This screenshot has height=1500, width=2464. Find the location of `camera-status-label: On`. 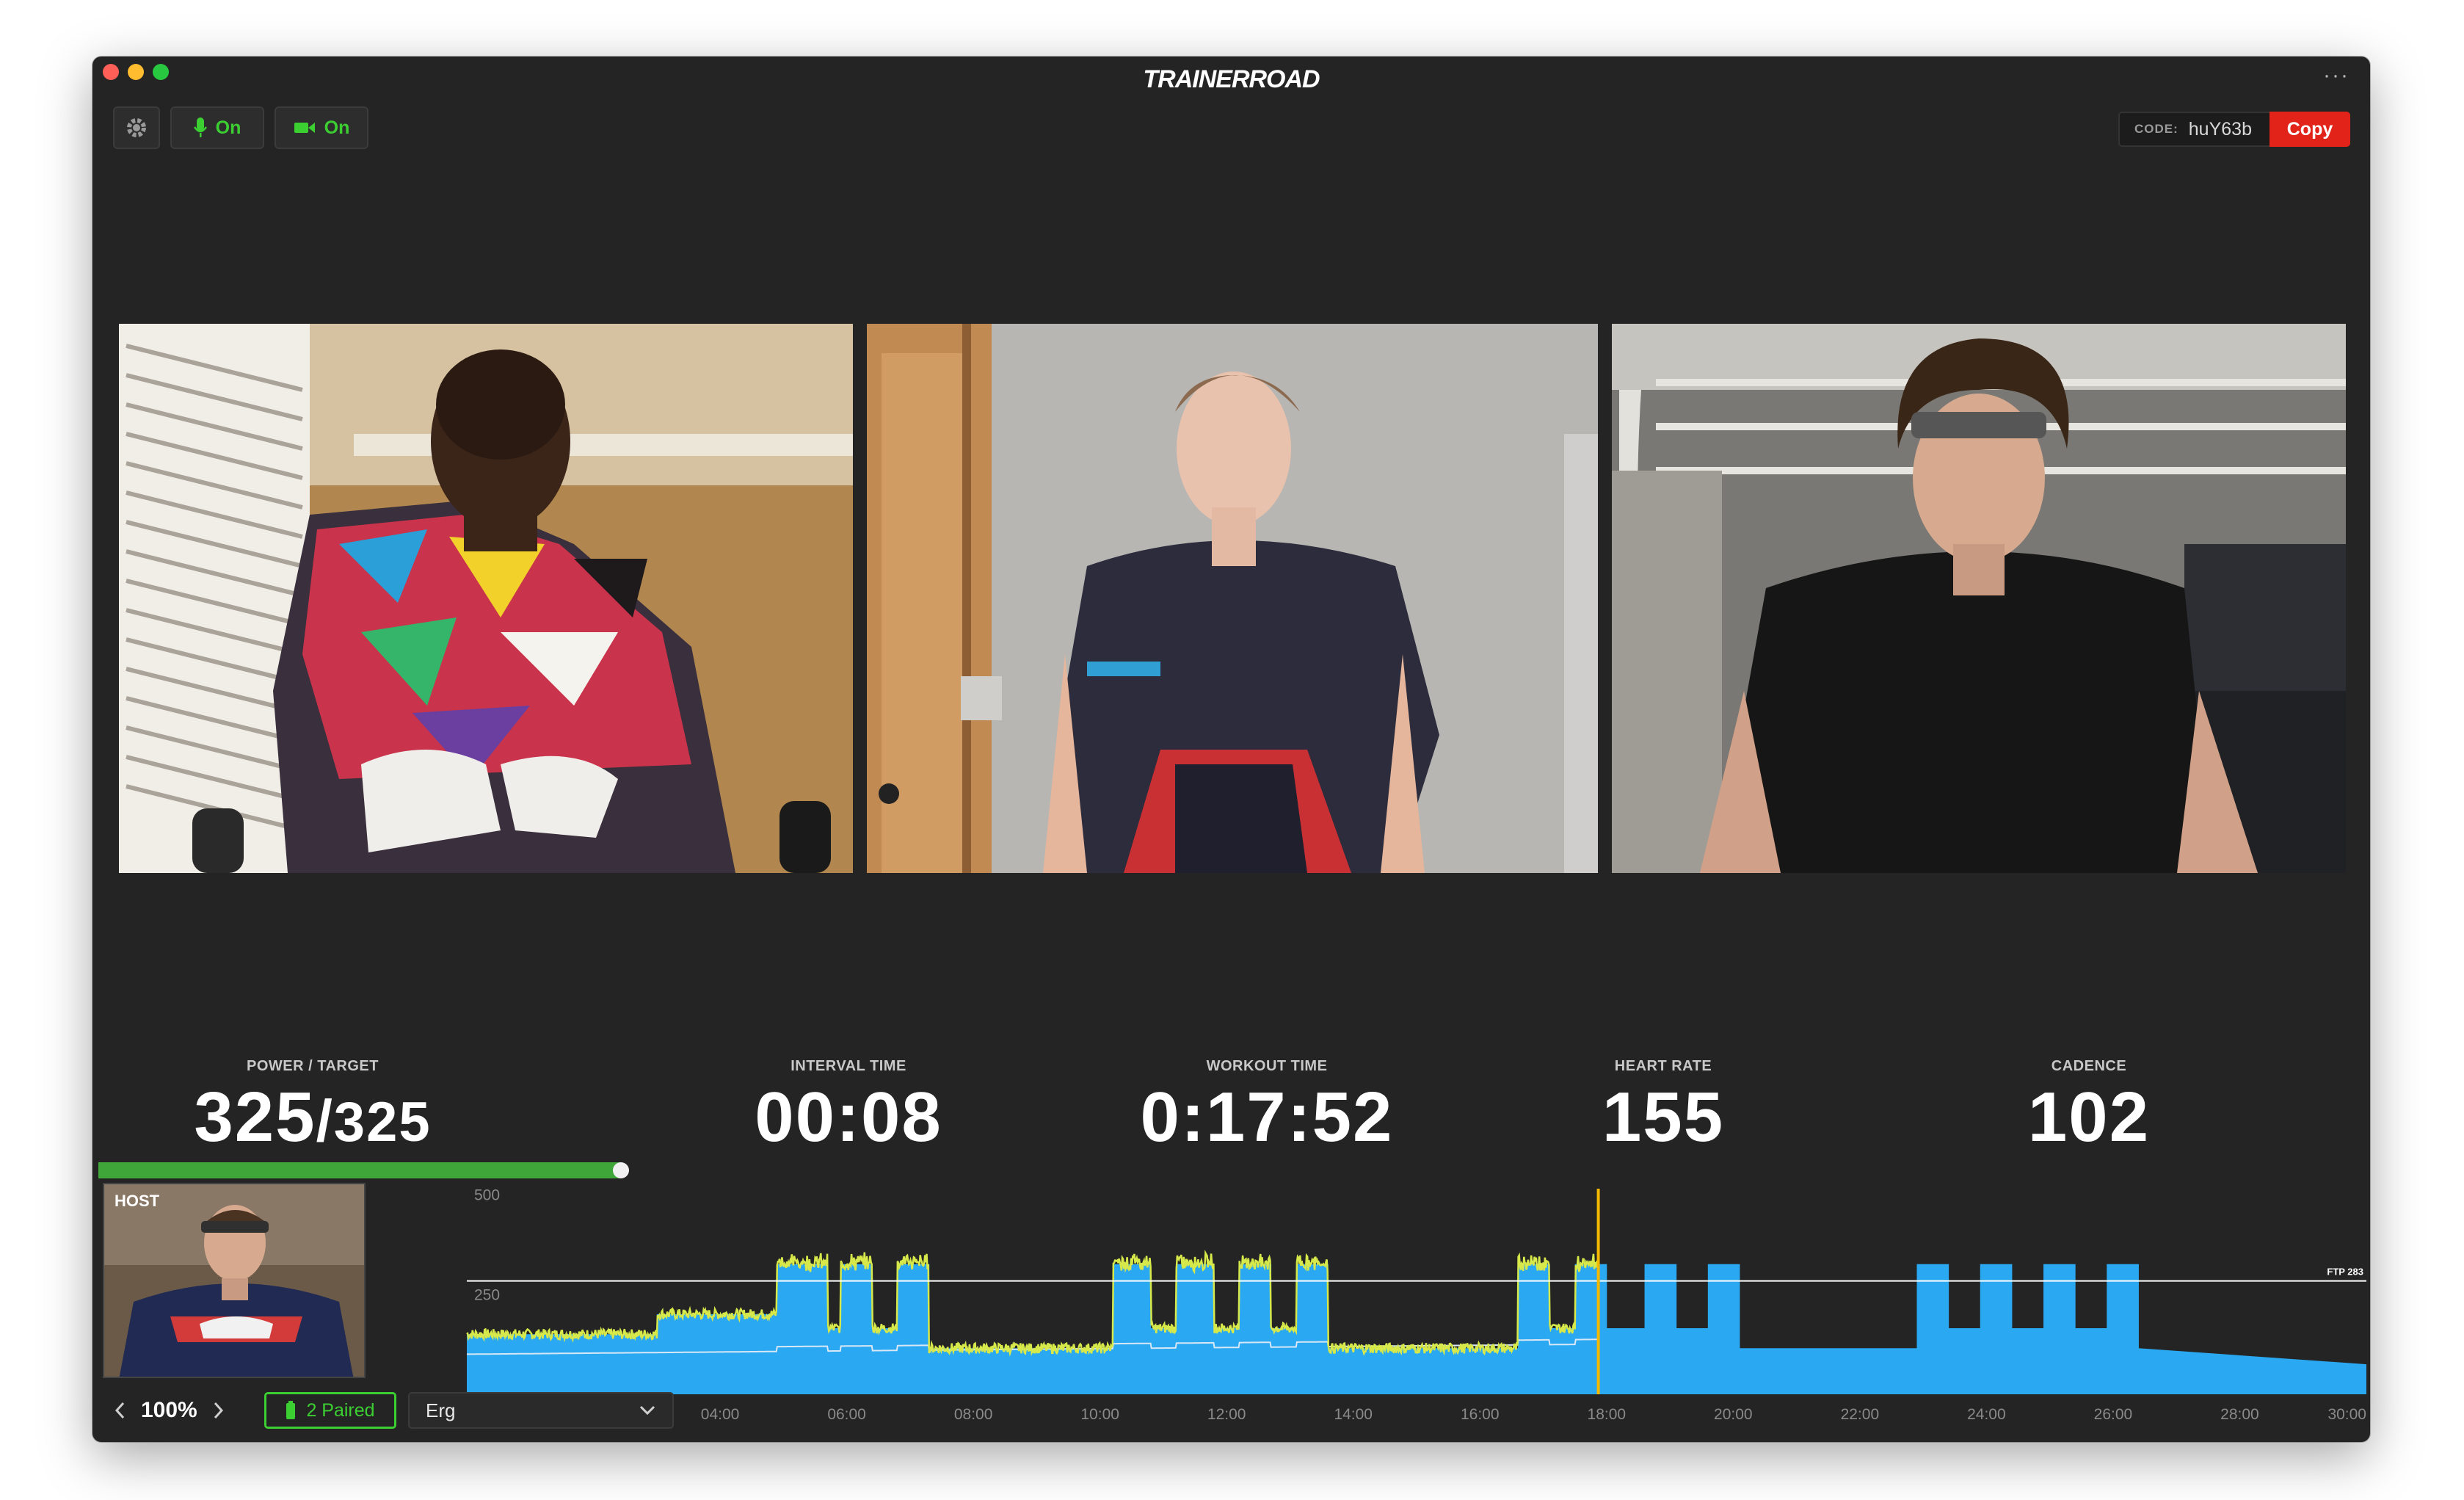

camera-status-label: On is located at coordinates (337, 128).